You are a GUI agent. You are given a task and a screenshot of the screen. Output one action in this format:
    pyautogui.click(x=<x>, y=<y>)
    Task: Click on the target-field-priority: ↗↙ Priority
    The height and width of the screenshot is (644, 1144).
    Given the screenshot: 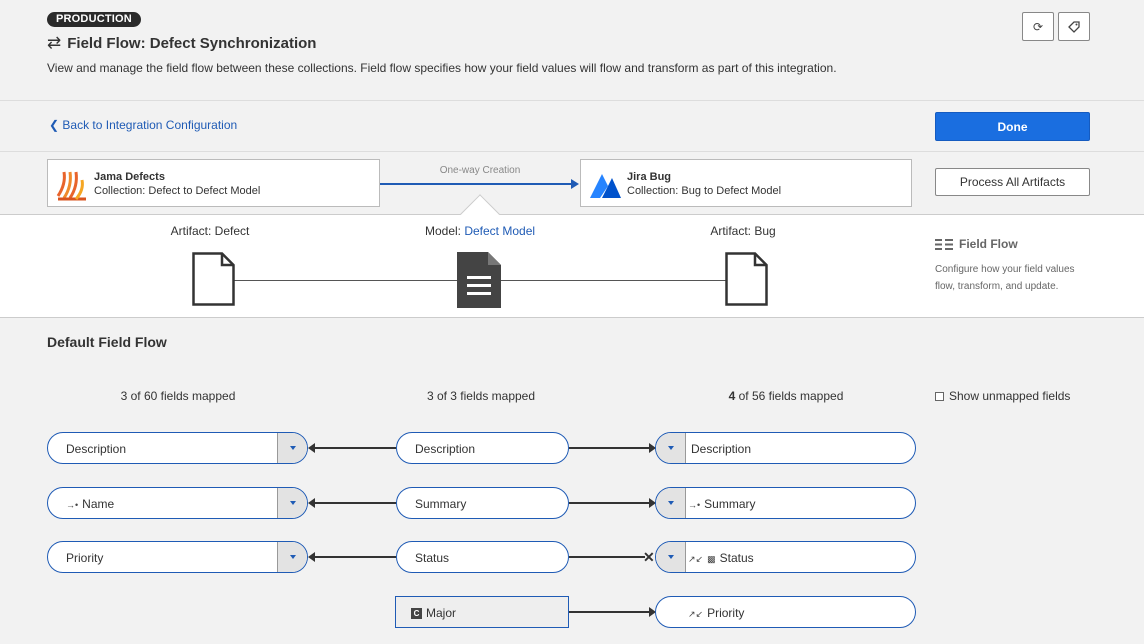 What is the action you would take?
    pyautogui.click(x=785, y=612)
    